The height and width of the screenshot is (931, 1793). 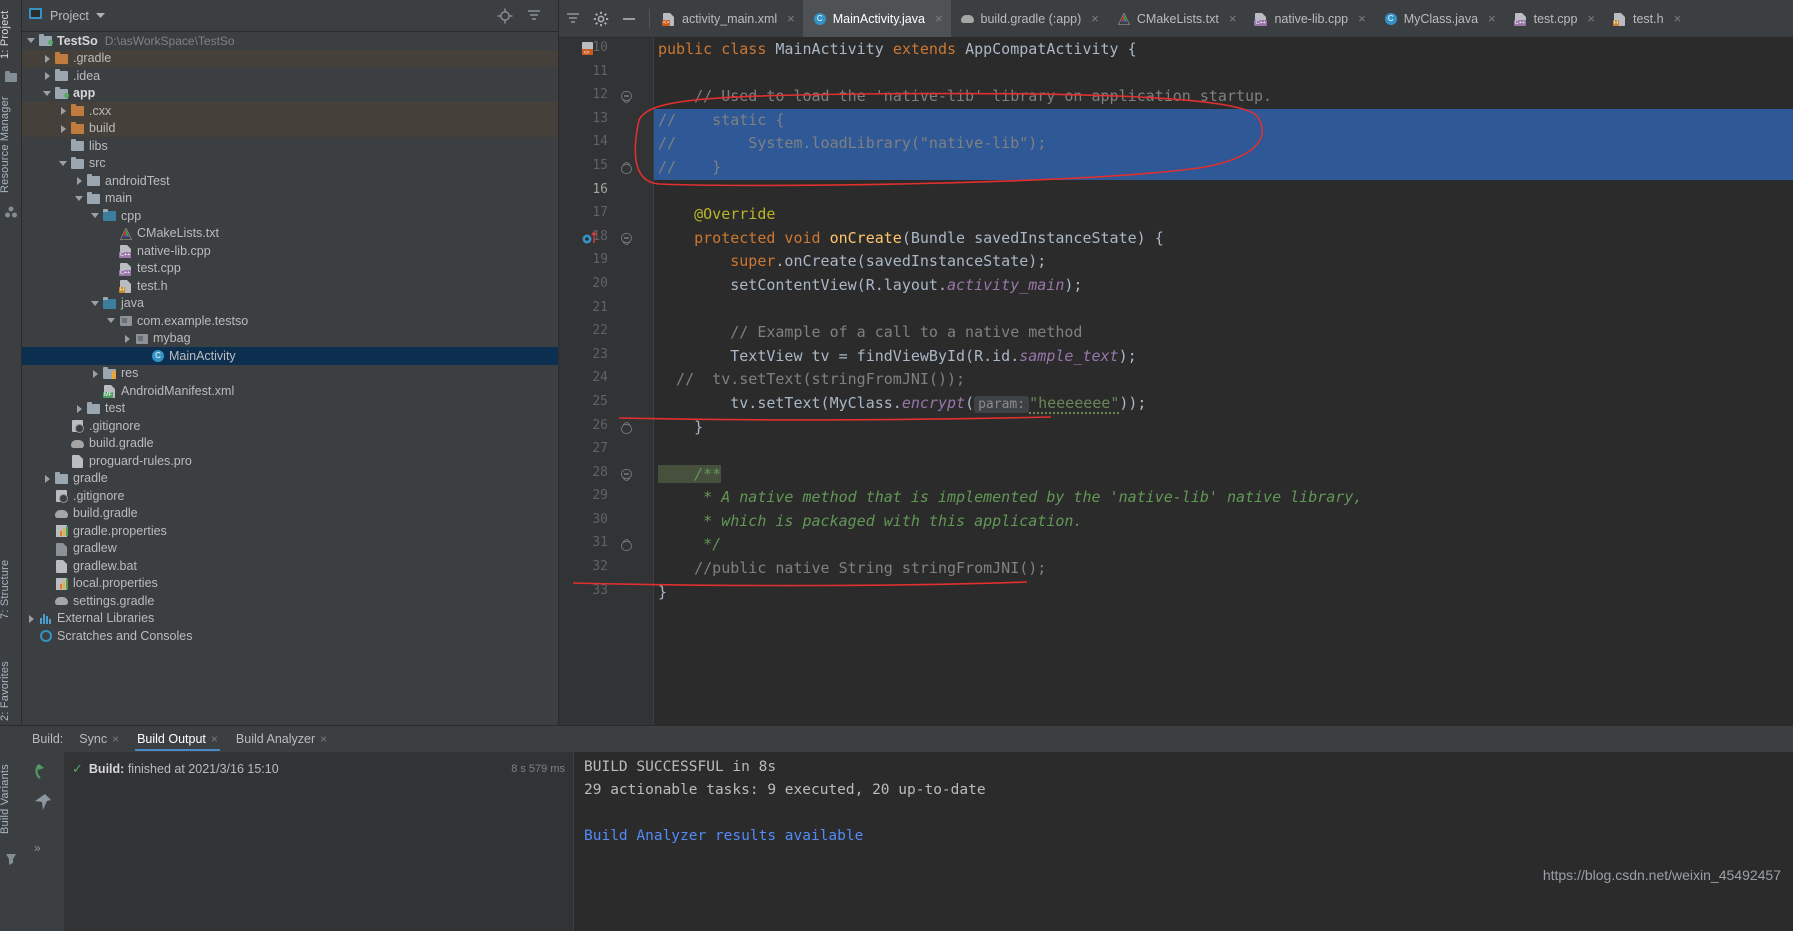 I want to click on xml-gutter-icon: <>, so click(x=588, y=51).